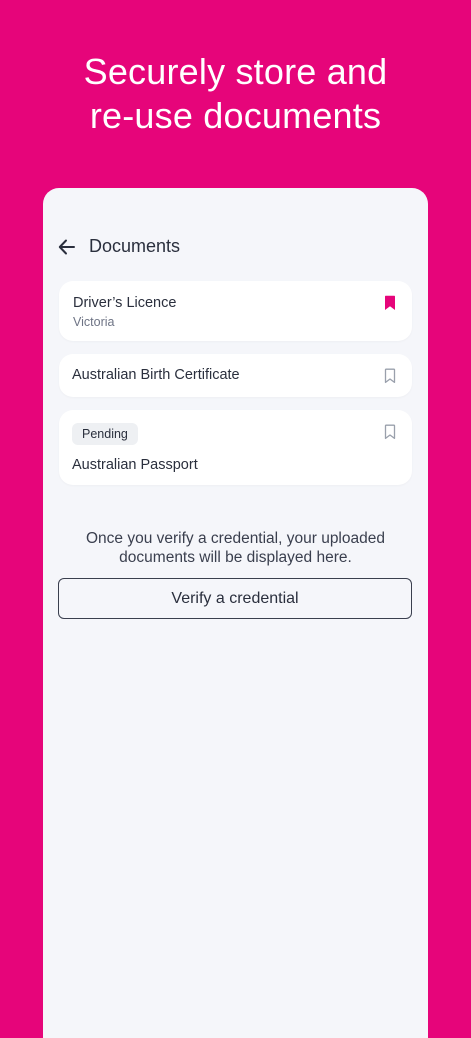  I want to click on page-title: Documents, so click(135, 246).